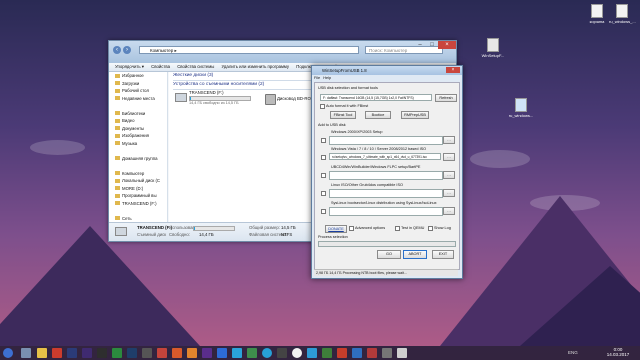 This screenshot has height=360, width=640. What do you see at coordinates (378, 115) in the screenshot?
I see `bootice-button: Bootice` at bounding box center [378, 115].